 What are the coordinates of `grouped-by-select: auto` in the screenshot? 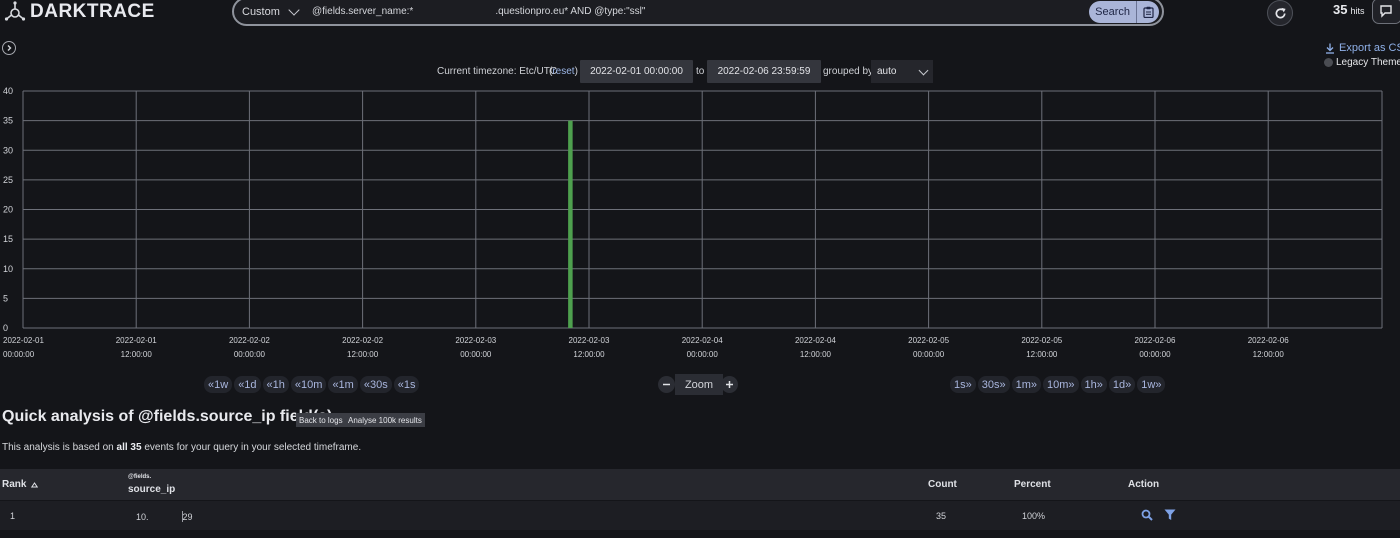 It's located at (902, 71).